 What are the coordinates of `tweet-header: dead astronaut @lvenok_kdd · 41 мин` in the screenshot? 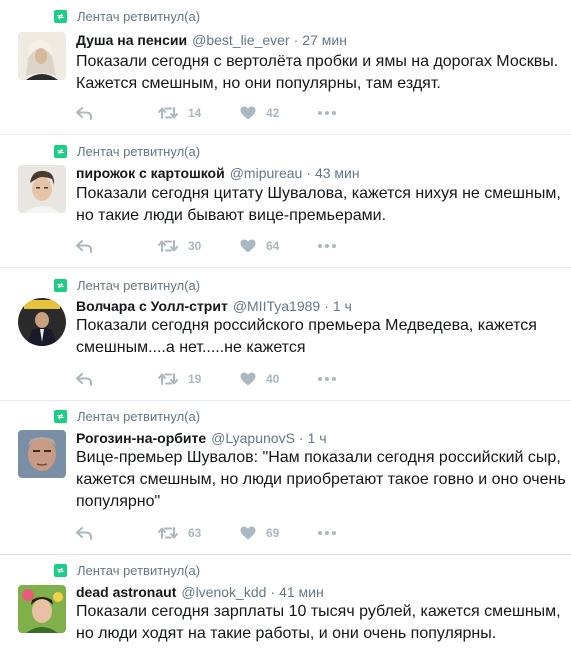 It's located at (200, 592).